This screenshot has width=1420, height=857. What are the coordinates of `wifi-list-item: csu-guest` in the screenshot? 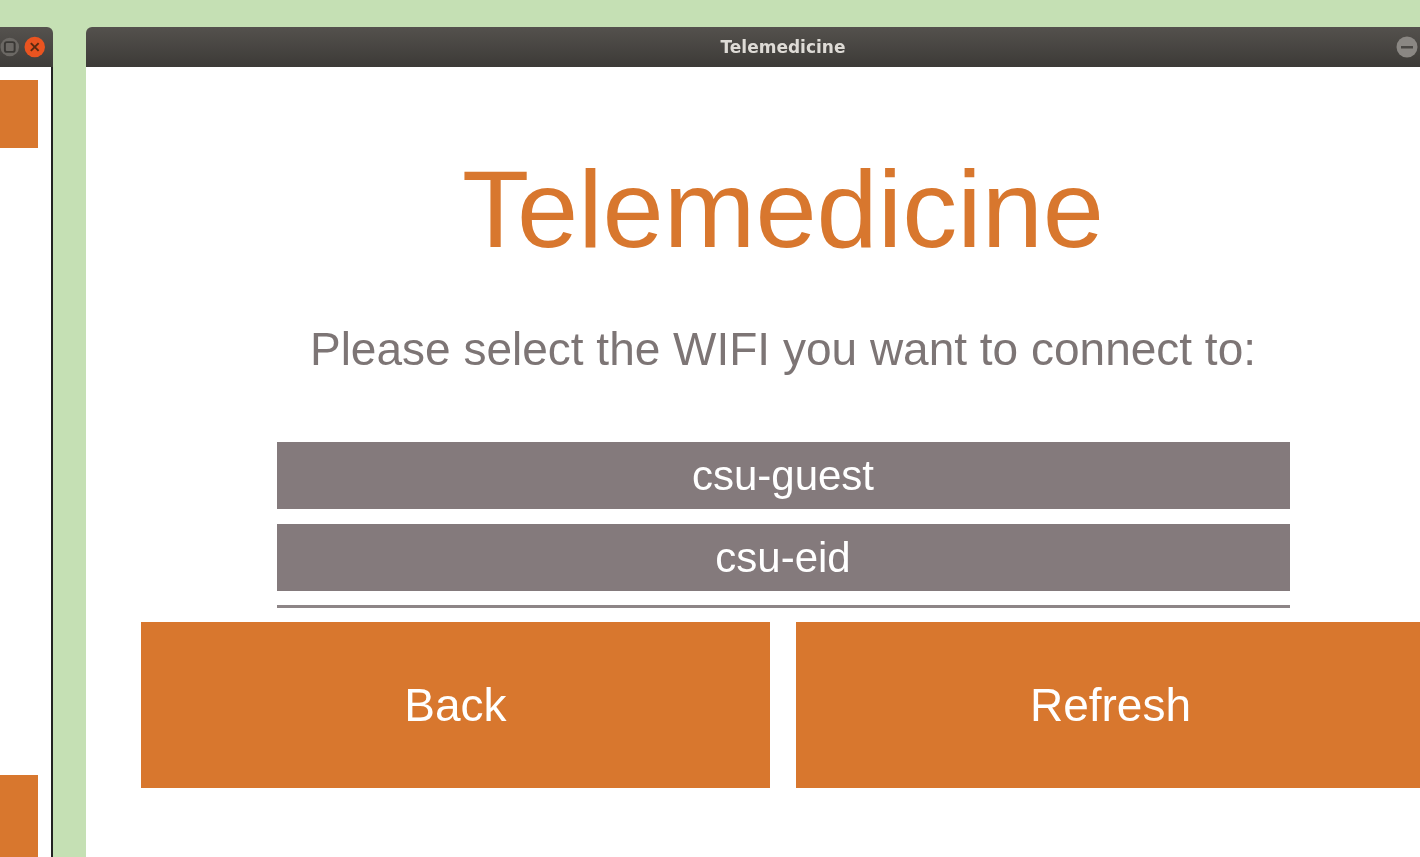 It's located at (783, 475).